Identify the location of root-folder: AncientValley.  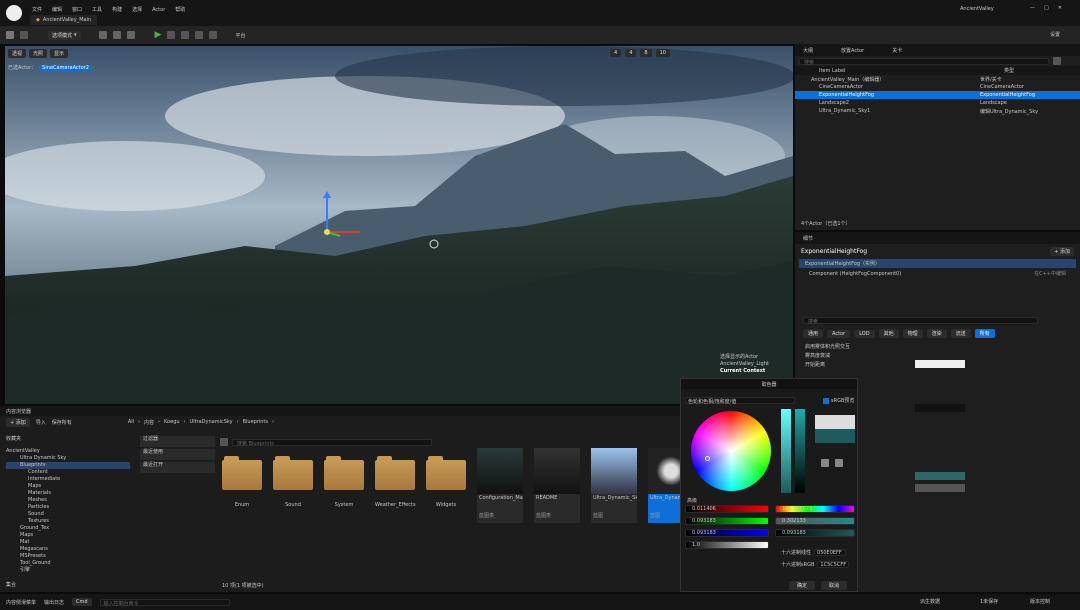
(68, 451).